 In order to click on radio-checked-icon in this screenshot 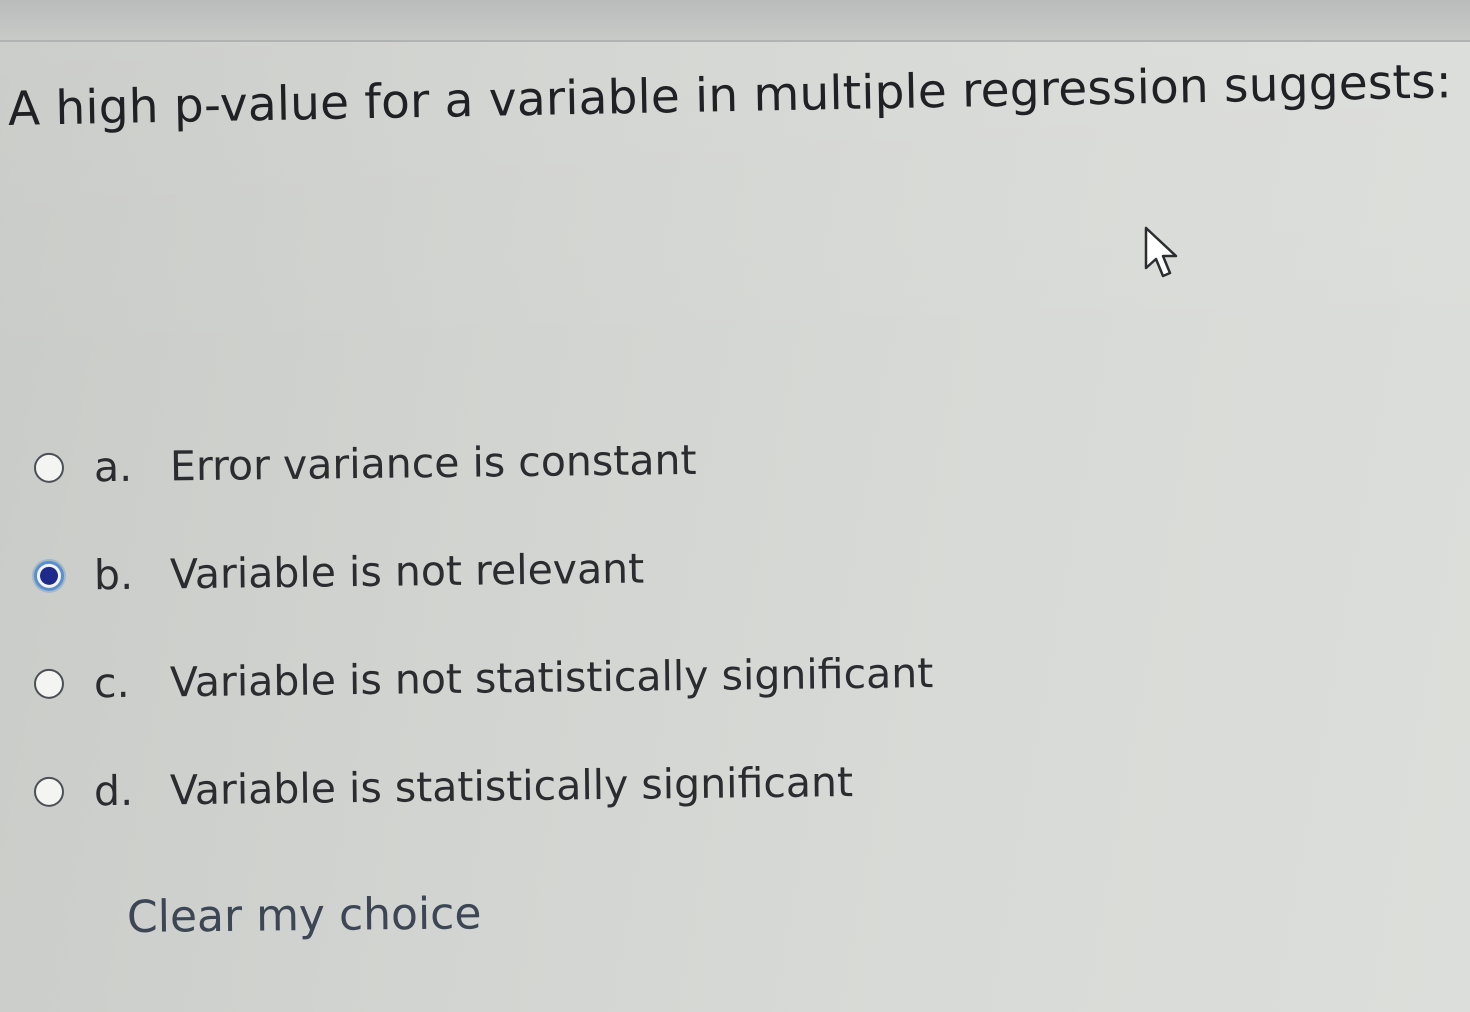, I will do `click(49, 575)`.